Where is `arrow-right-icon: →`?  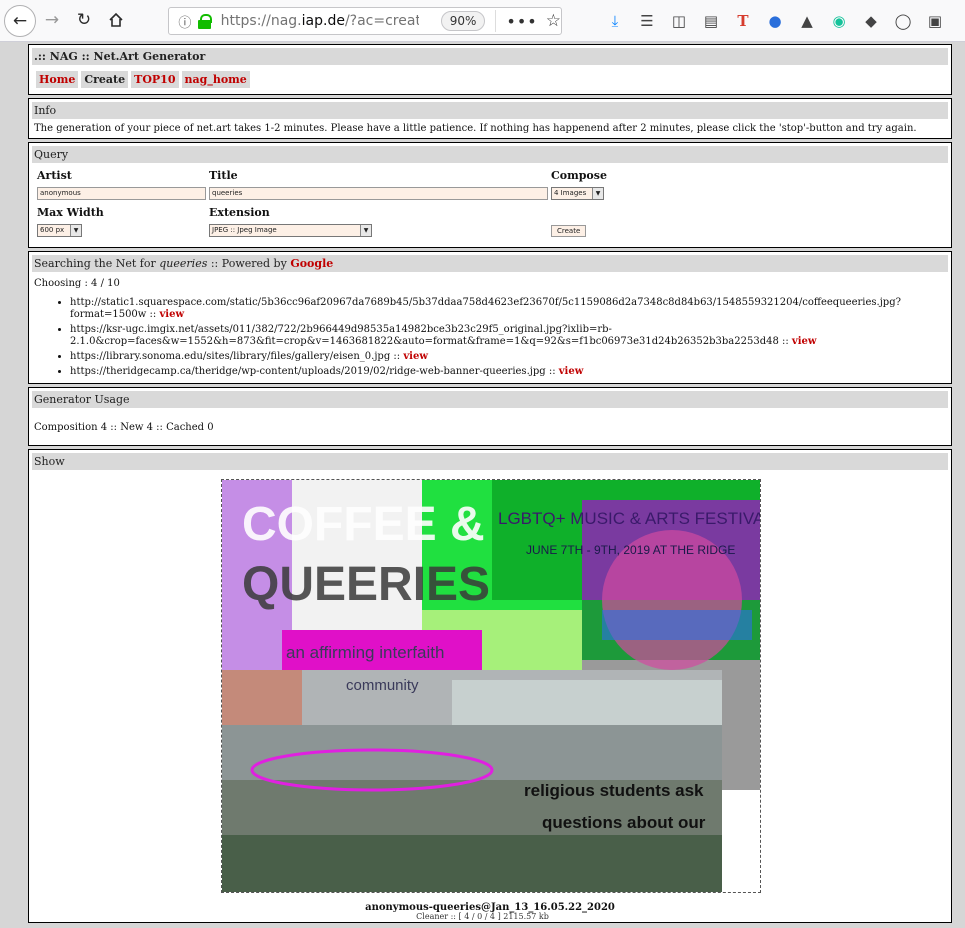 arrow-right-icon: → is located at coordinates (52, 20).